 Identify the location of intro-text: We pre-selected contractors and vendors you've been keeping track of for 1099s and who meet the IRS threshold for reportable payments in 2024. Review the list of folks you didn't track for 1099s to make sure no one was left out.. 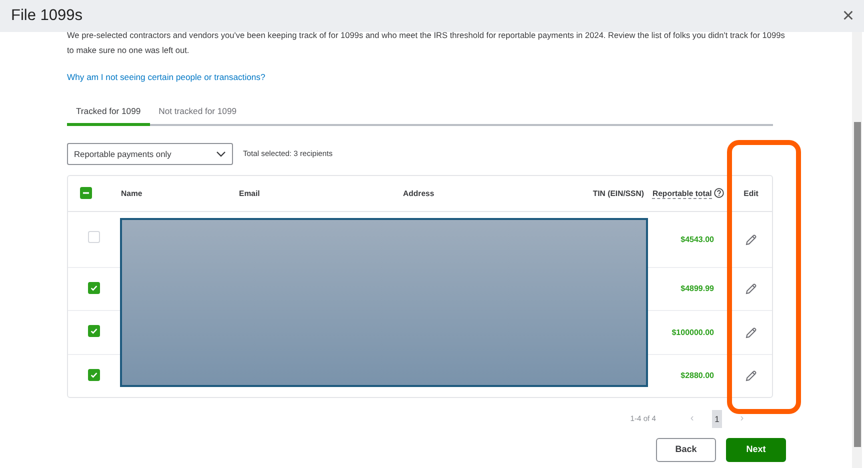
(426, 44).